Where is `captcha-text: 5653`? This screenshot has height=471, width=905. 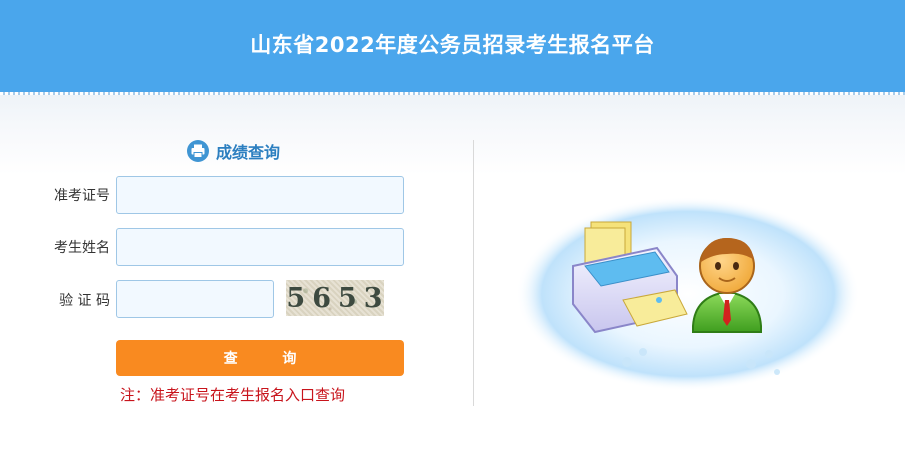 captcha-text: 5653 is located at coordinates (338, 298).